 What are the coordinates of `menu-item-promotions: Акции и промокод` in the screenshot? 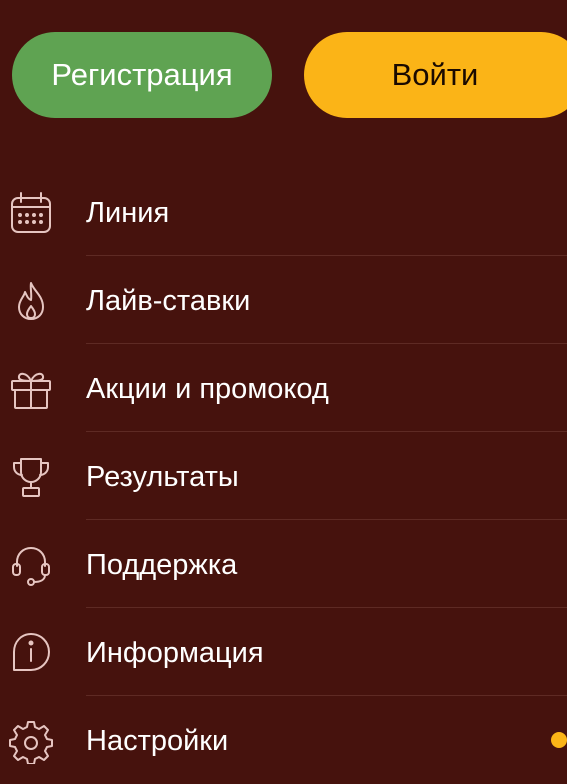 It's located at (283, 388).